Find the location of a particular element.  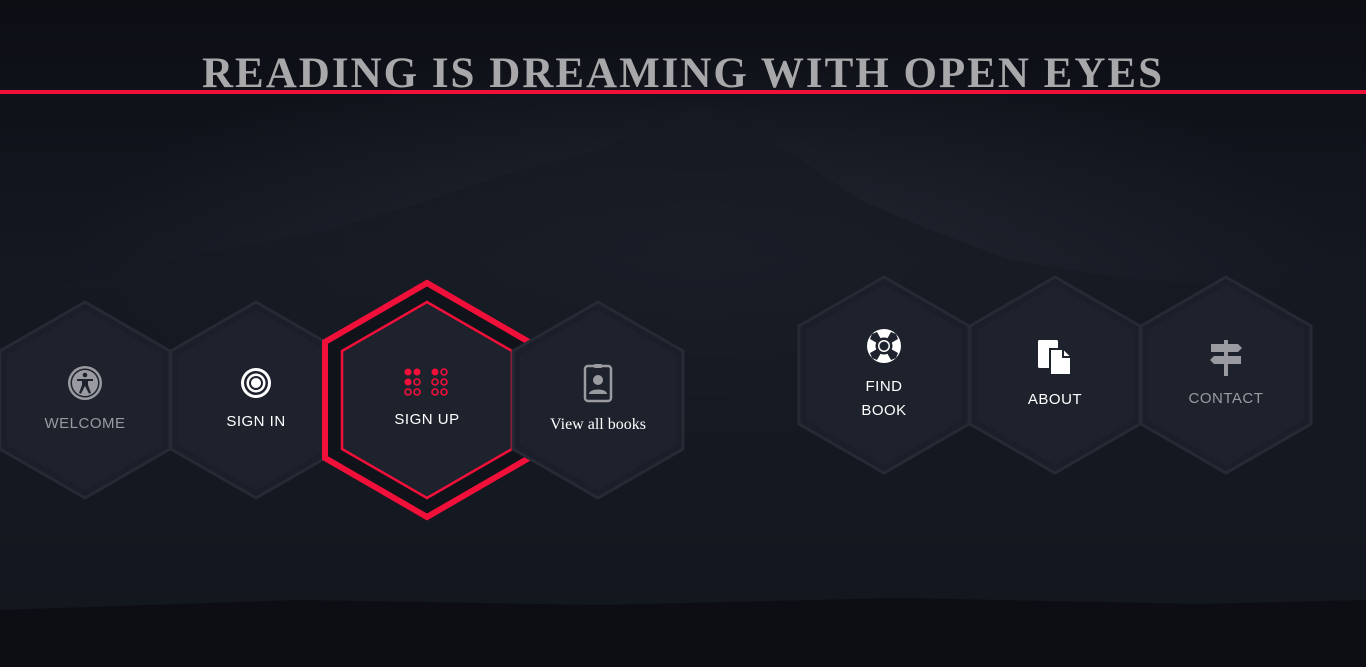

nav-contact-label: CONTACT is located at coordinates (1226, 398).